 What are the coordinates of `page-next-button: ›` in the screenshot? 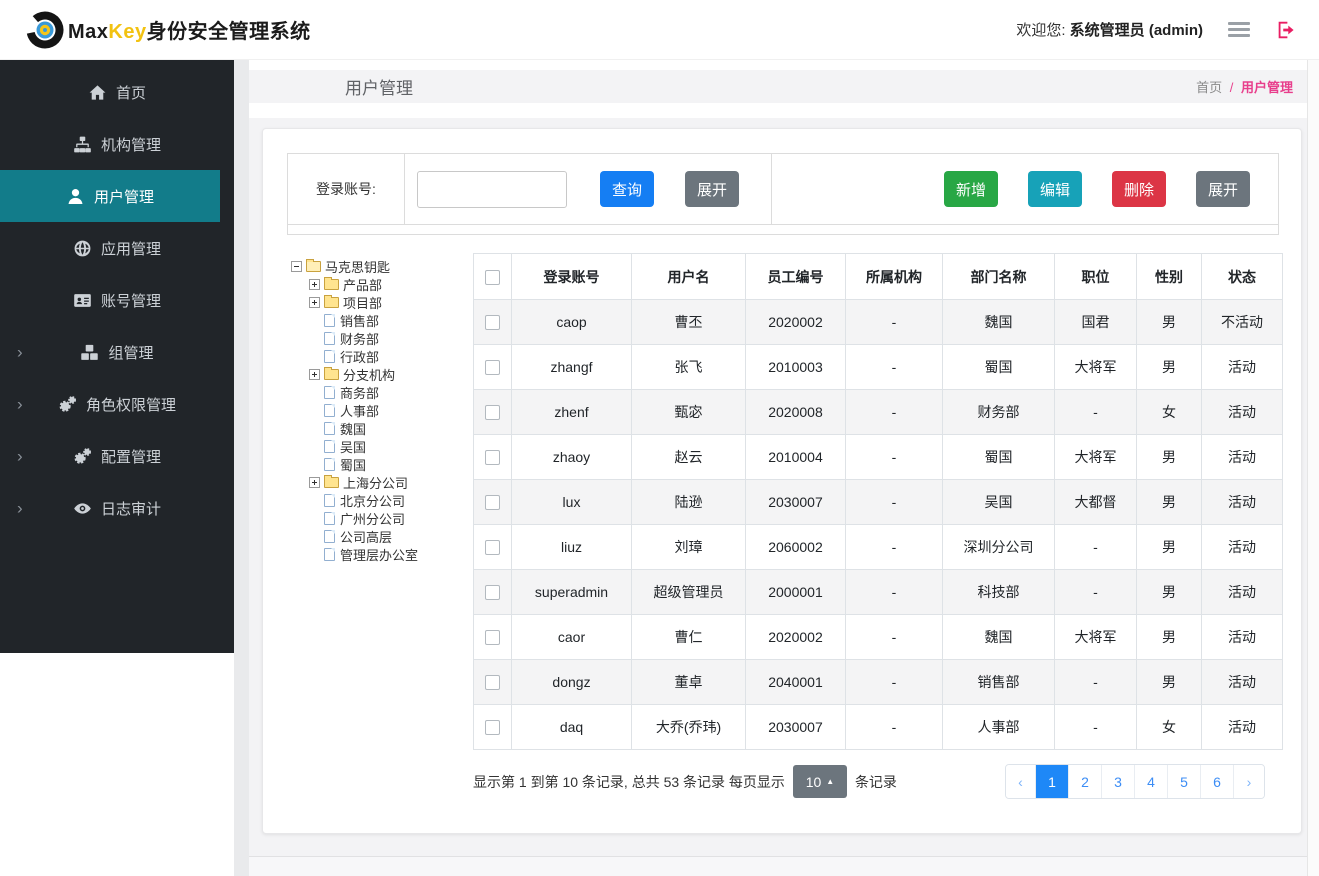 It's located at (1249, 781).